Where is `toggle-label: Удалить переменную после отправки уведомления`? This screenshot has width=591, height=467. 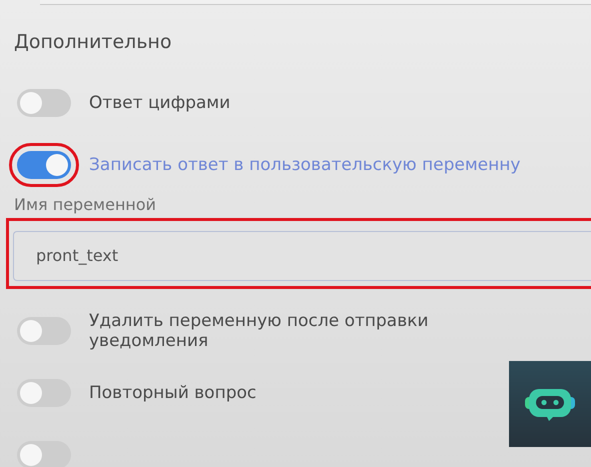 toggle-label: Удалить переменную после отправки уведомления is located at coordinates (259, 331).